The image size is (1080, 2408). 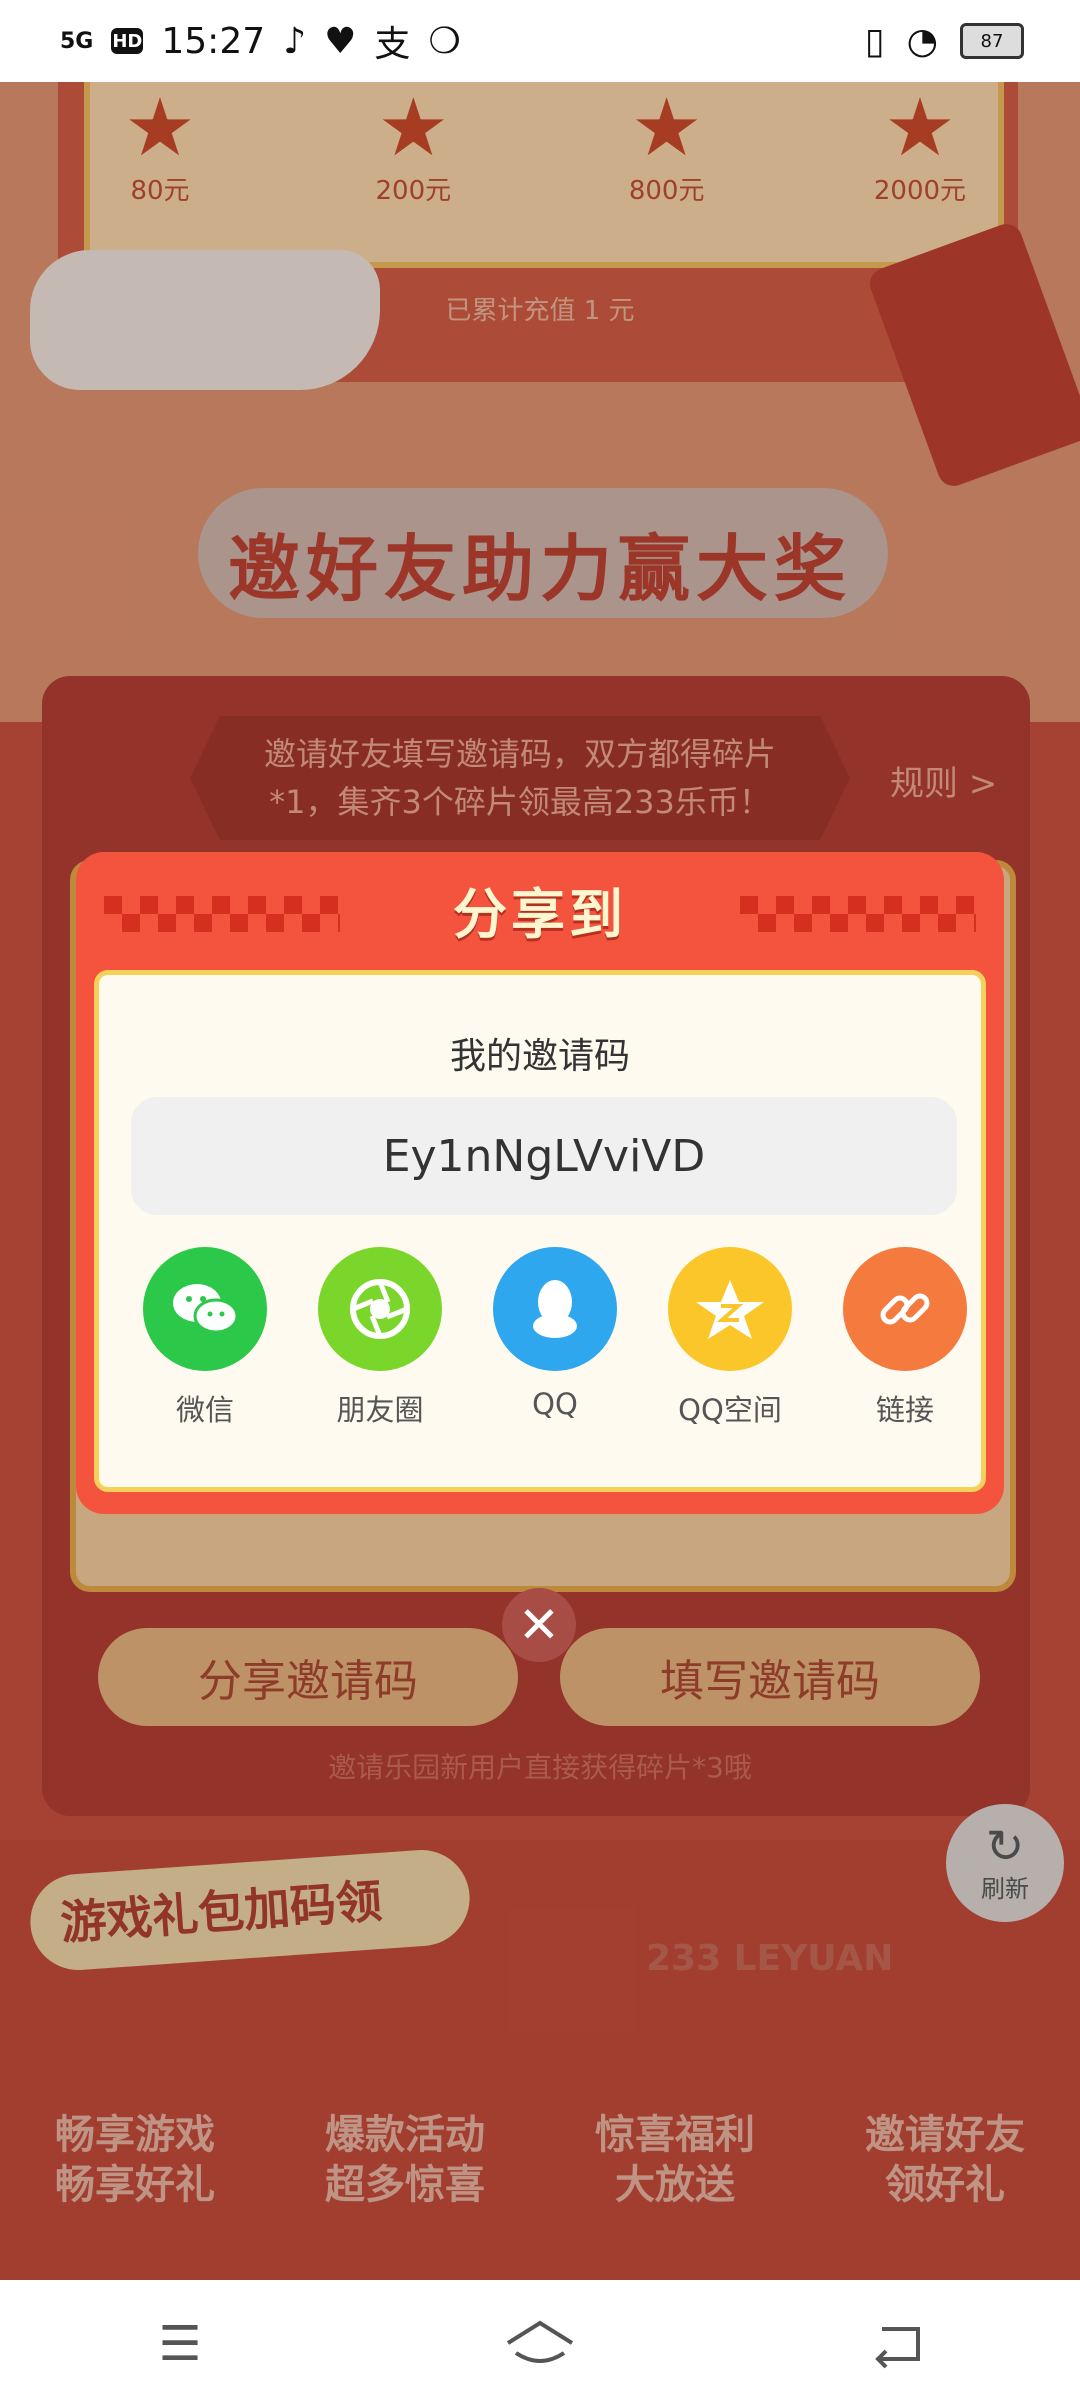 I want to click on qq-icon, so click(x=555, y=1309).